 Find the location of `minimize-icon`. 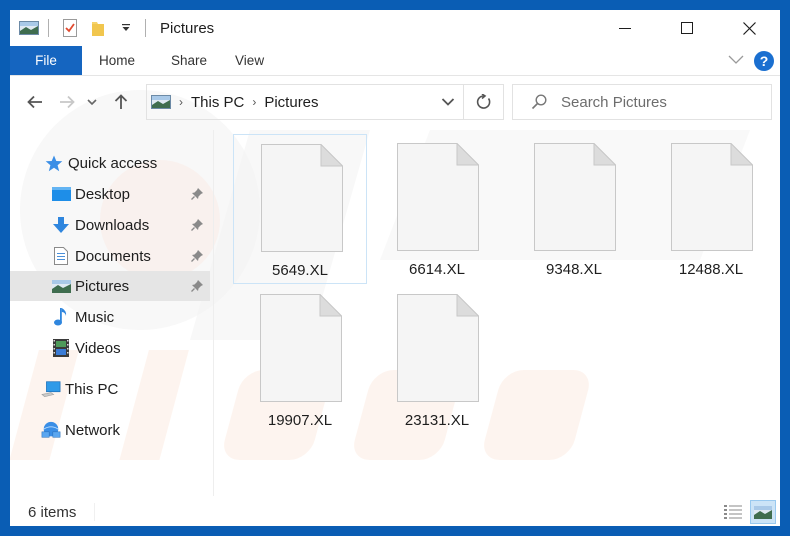

minimize-icon is located at coordinates (625, 28).